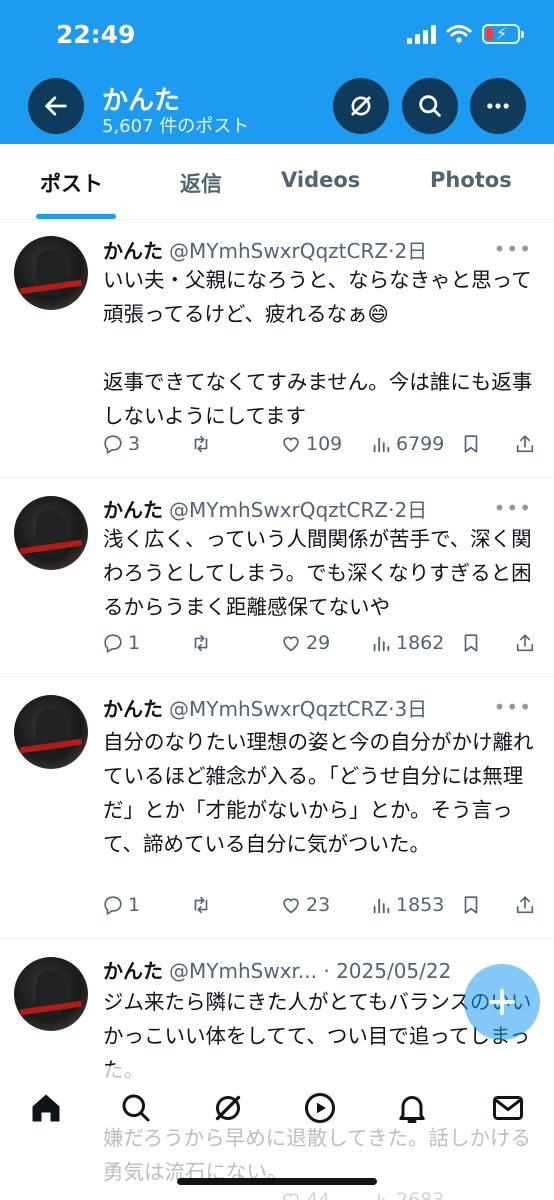  I want to click on profile-header: 22:49 ⚡ かんた 5,607 件のポスト, so click(277, 72).